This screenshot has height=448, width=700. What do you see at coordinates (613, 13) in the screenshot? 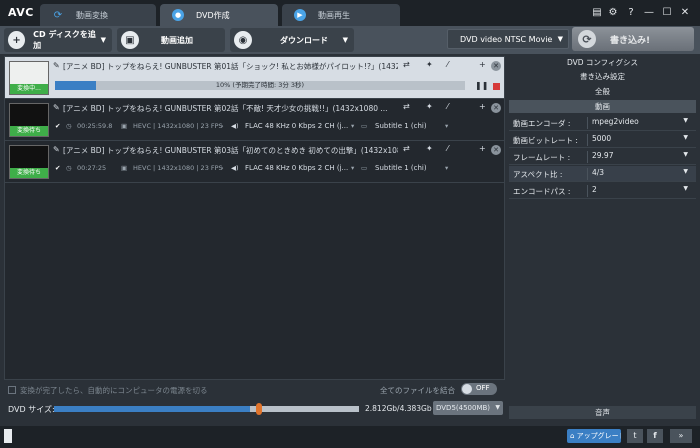
I see `gear-icon: ⚙` at bounding box center [613, 13].